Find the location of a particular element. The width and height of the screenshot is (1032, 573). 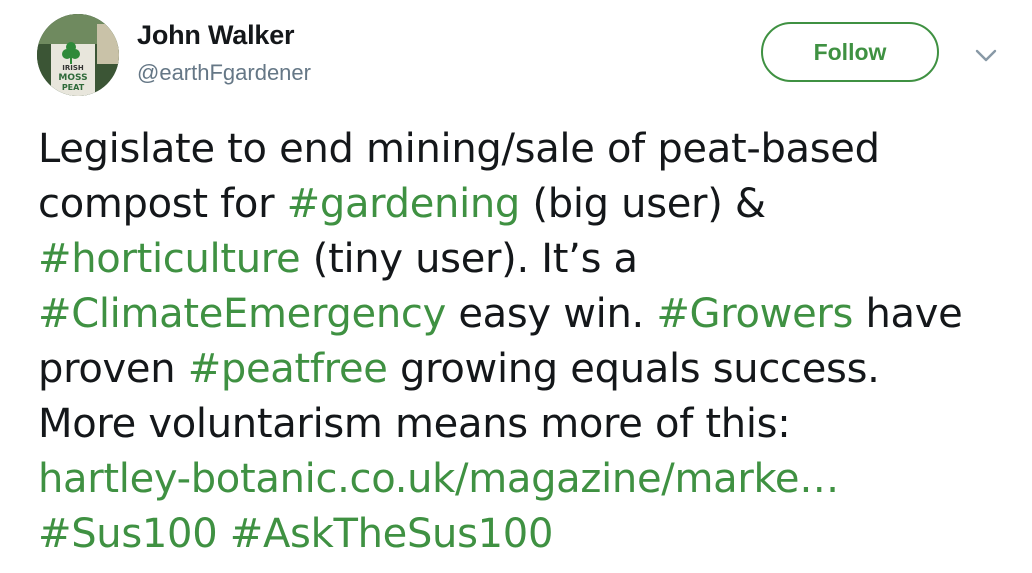

tweet-line: proven #peatfree growing equals success. is located at coordinates (528, 369).